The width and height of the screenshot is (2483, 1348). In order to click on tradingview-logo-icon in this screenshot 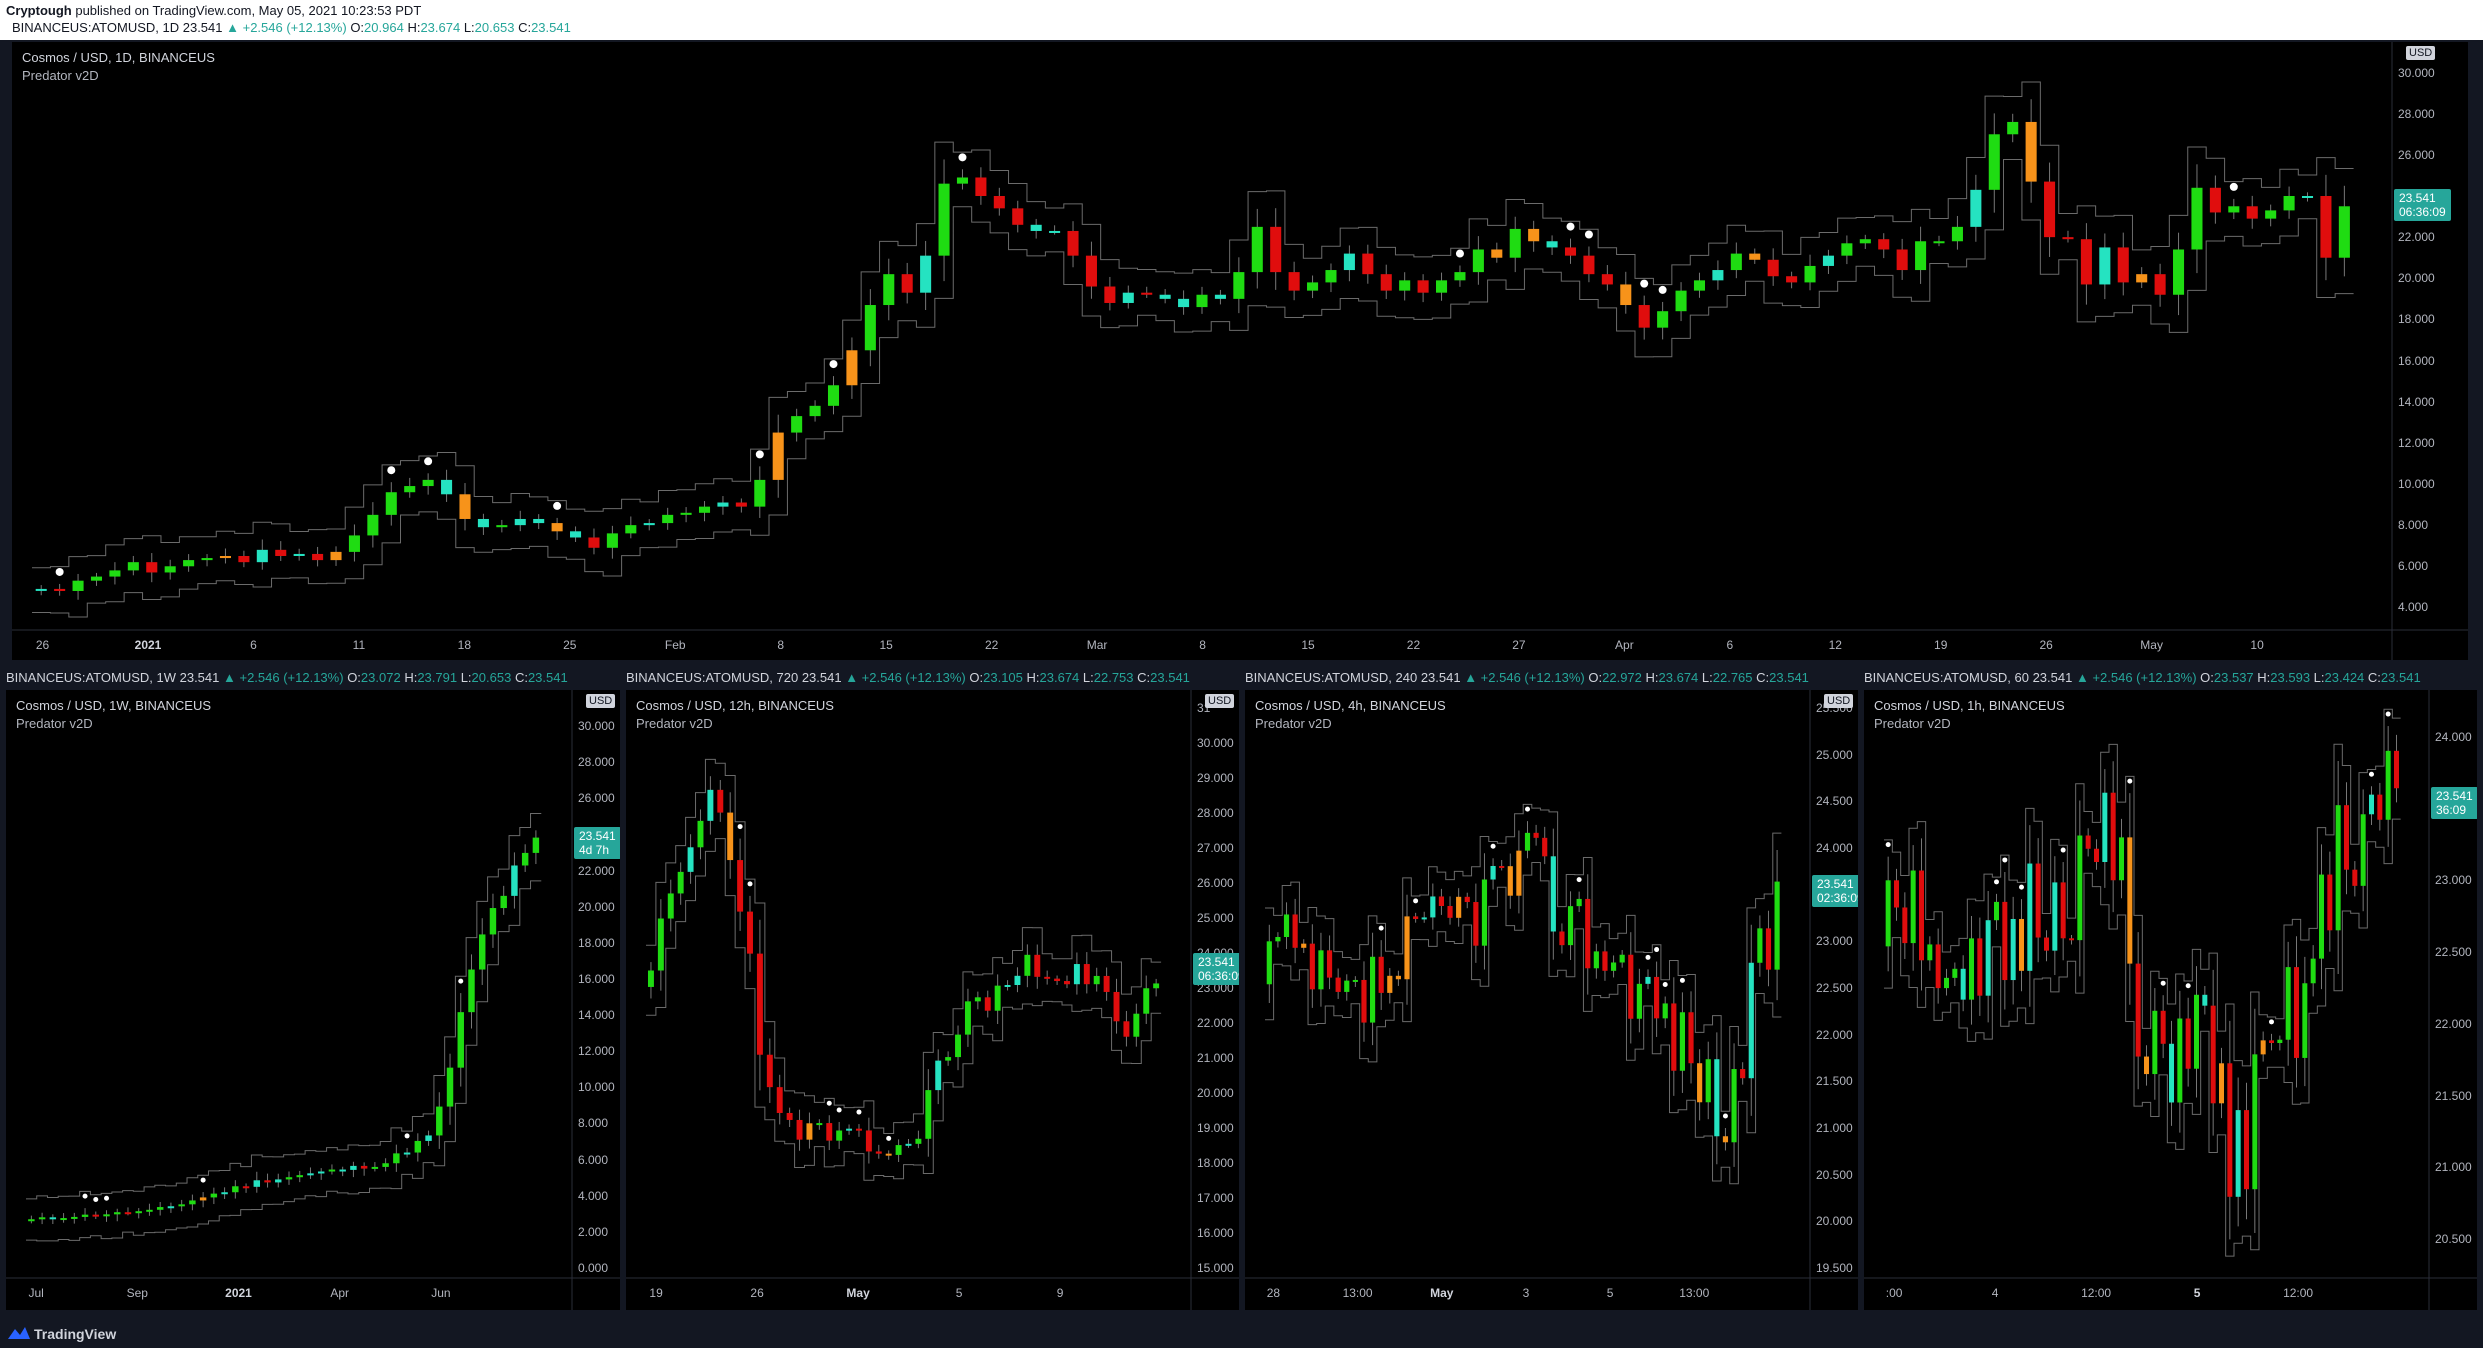, I will do `click(19, 1334)`.